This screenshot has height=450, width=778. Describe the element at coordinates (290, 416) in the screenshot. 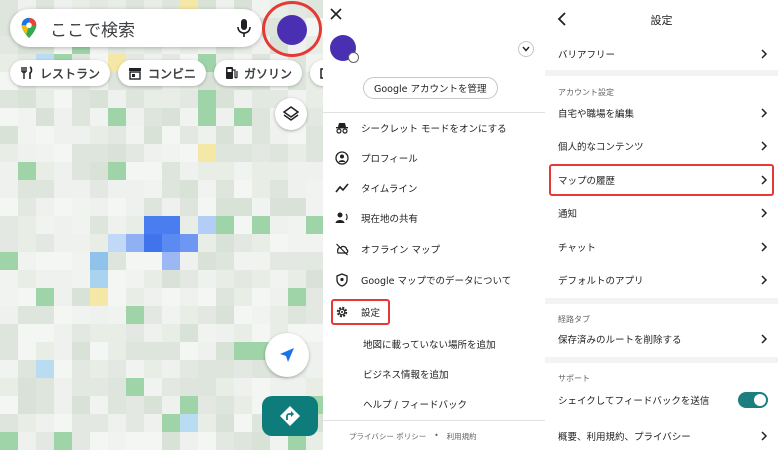

I see `directions-button` at that location.